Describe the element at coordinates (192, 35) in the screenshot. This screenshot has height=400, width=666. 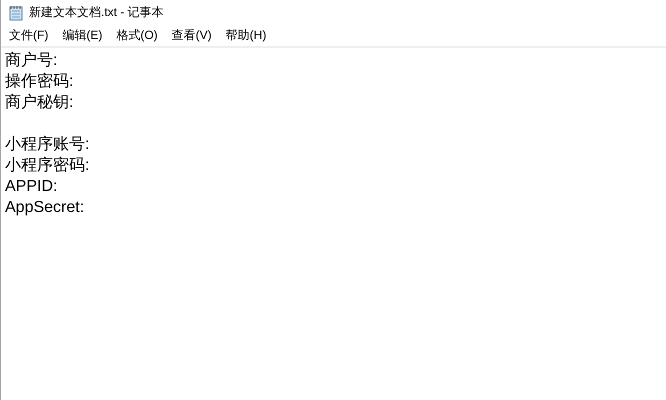
I see `menu-item: 查看(V)` at that location.